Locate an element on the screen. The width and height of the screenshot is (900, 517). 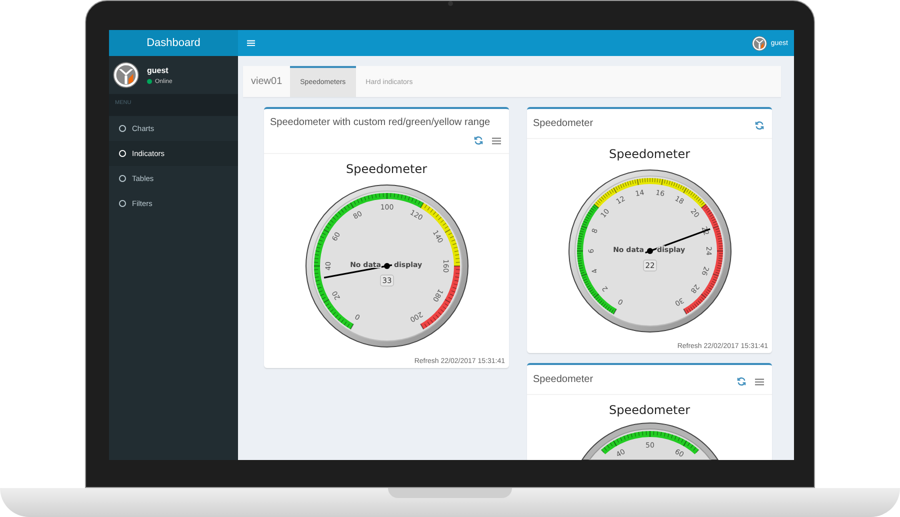
card-title: Speedometer with custom red/green/yellow range is located at coordinates (380, 122).